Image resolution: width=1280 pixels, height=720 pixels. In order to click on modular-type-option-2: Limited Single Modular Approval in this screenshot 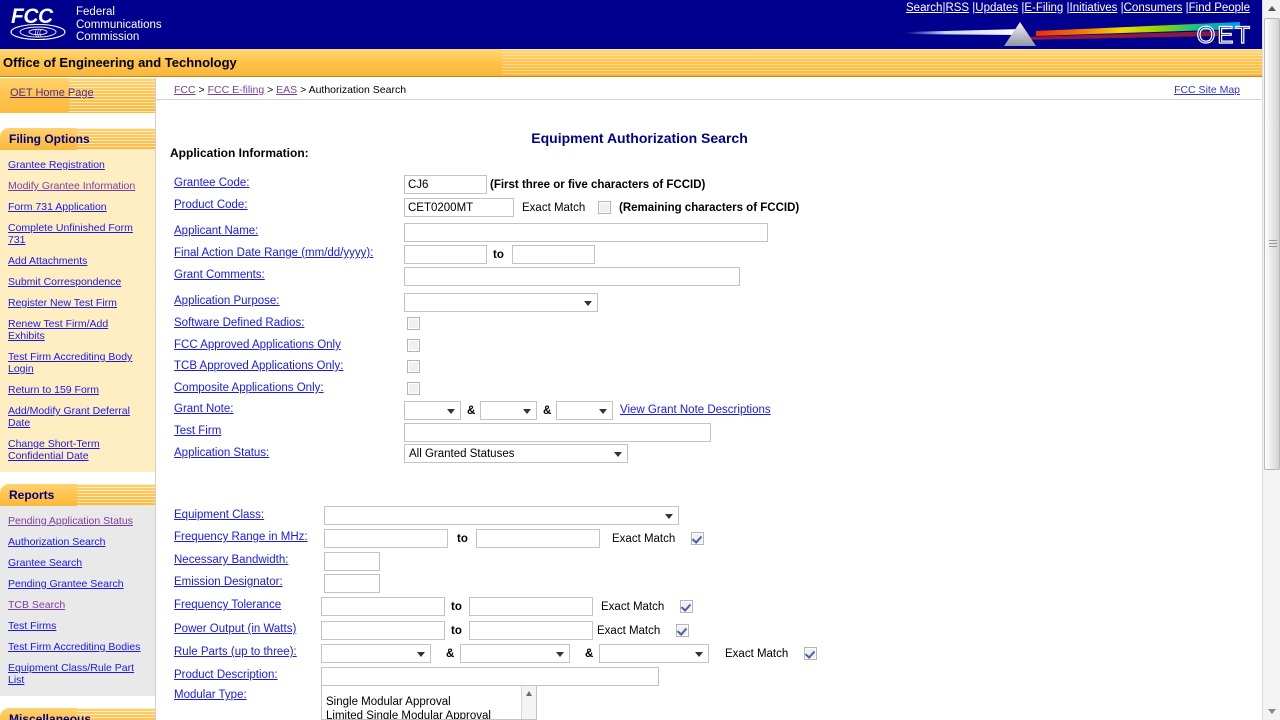, I will do `click(429, 714)`.